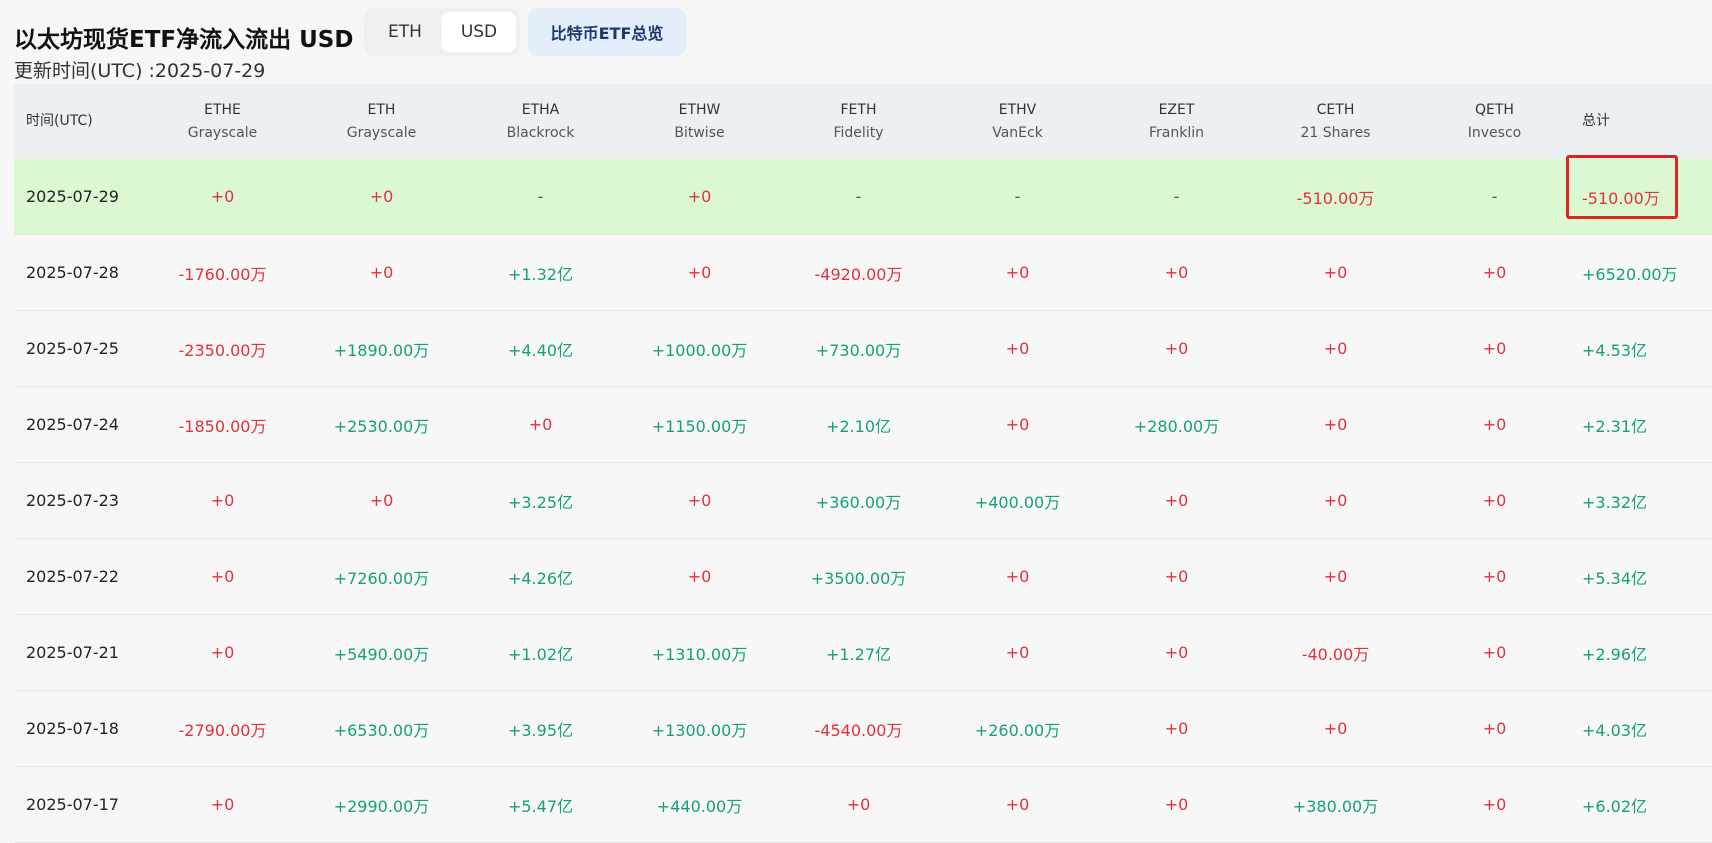 This screenshot has height=843, width=1712. What do you see at coordinates (381, 578) in the screenshot?
I see `flow-cell-eth: +7260.00万` at bounding box center [381, 578].